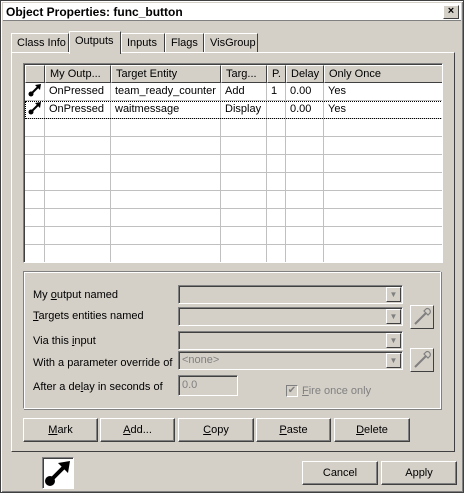  Describe the element at coordinates (419, 473) in the screenshot. I see `apply-button: Apply` at that location.